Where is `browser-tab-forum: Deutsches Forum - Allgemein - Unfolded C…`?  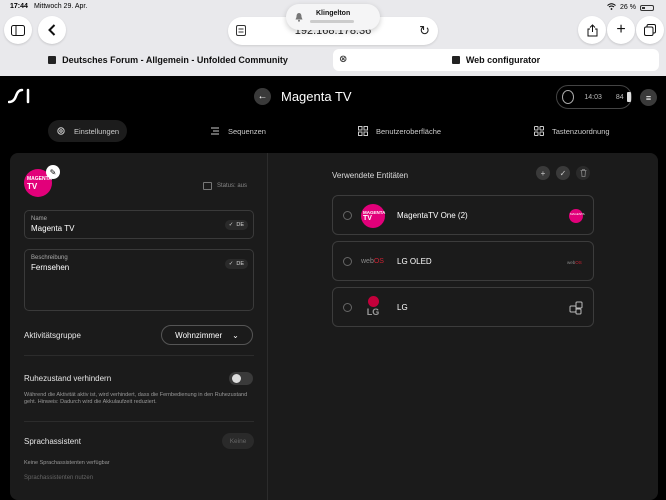
browser-tab-forum: Deutsches Forum - Allgemein - Unfolded C… is located at coordinates (168, 60).